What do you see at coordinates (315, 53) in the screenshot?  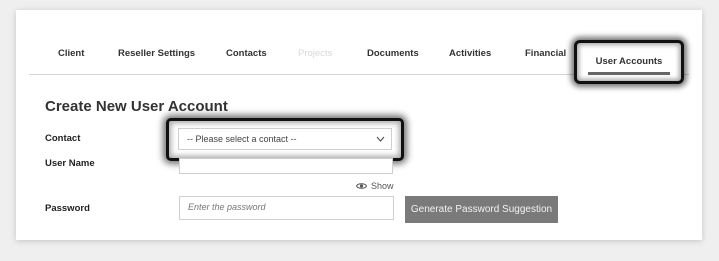 I see `tab-projects: Projects` at bounding box center [315, 53].